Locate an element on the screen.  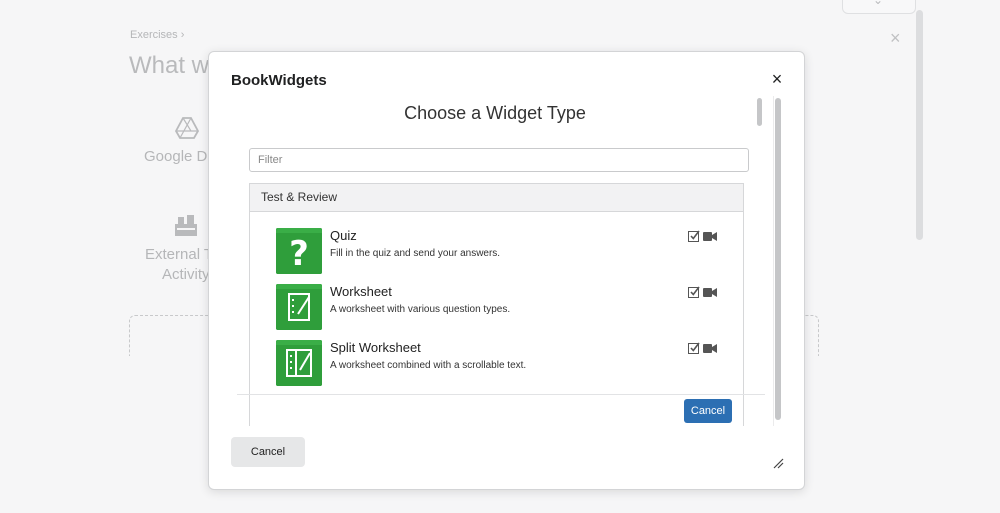
picker-heading: Choose a Widget Type is located at coordinates (495, 113).